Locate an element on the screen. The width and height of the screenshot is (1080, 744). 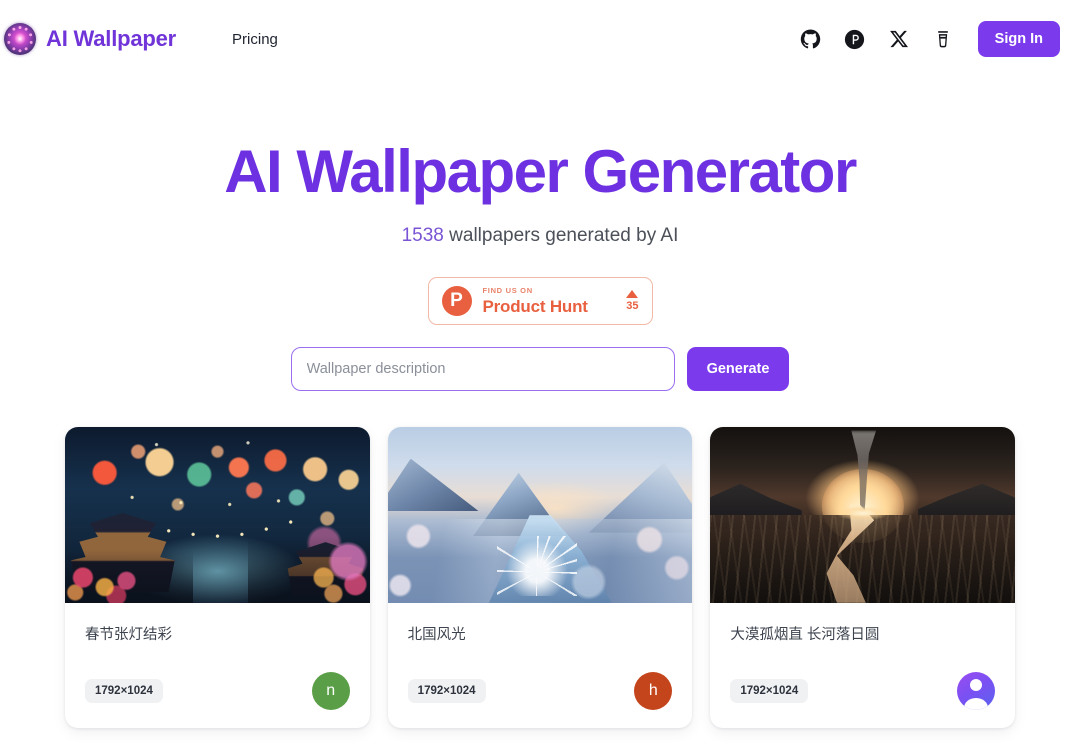
wallpaper-title: 春节张灯结彩 is located at coordinates (128, 635).